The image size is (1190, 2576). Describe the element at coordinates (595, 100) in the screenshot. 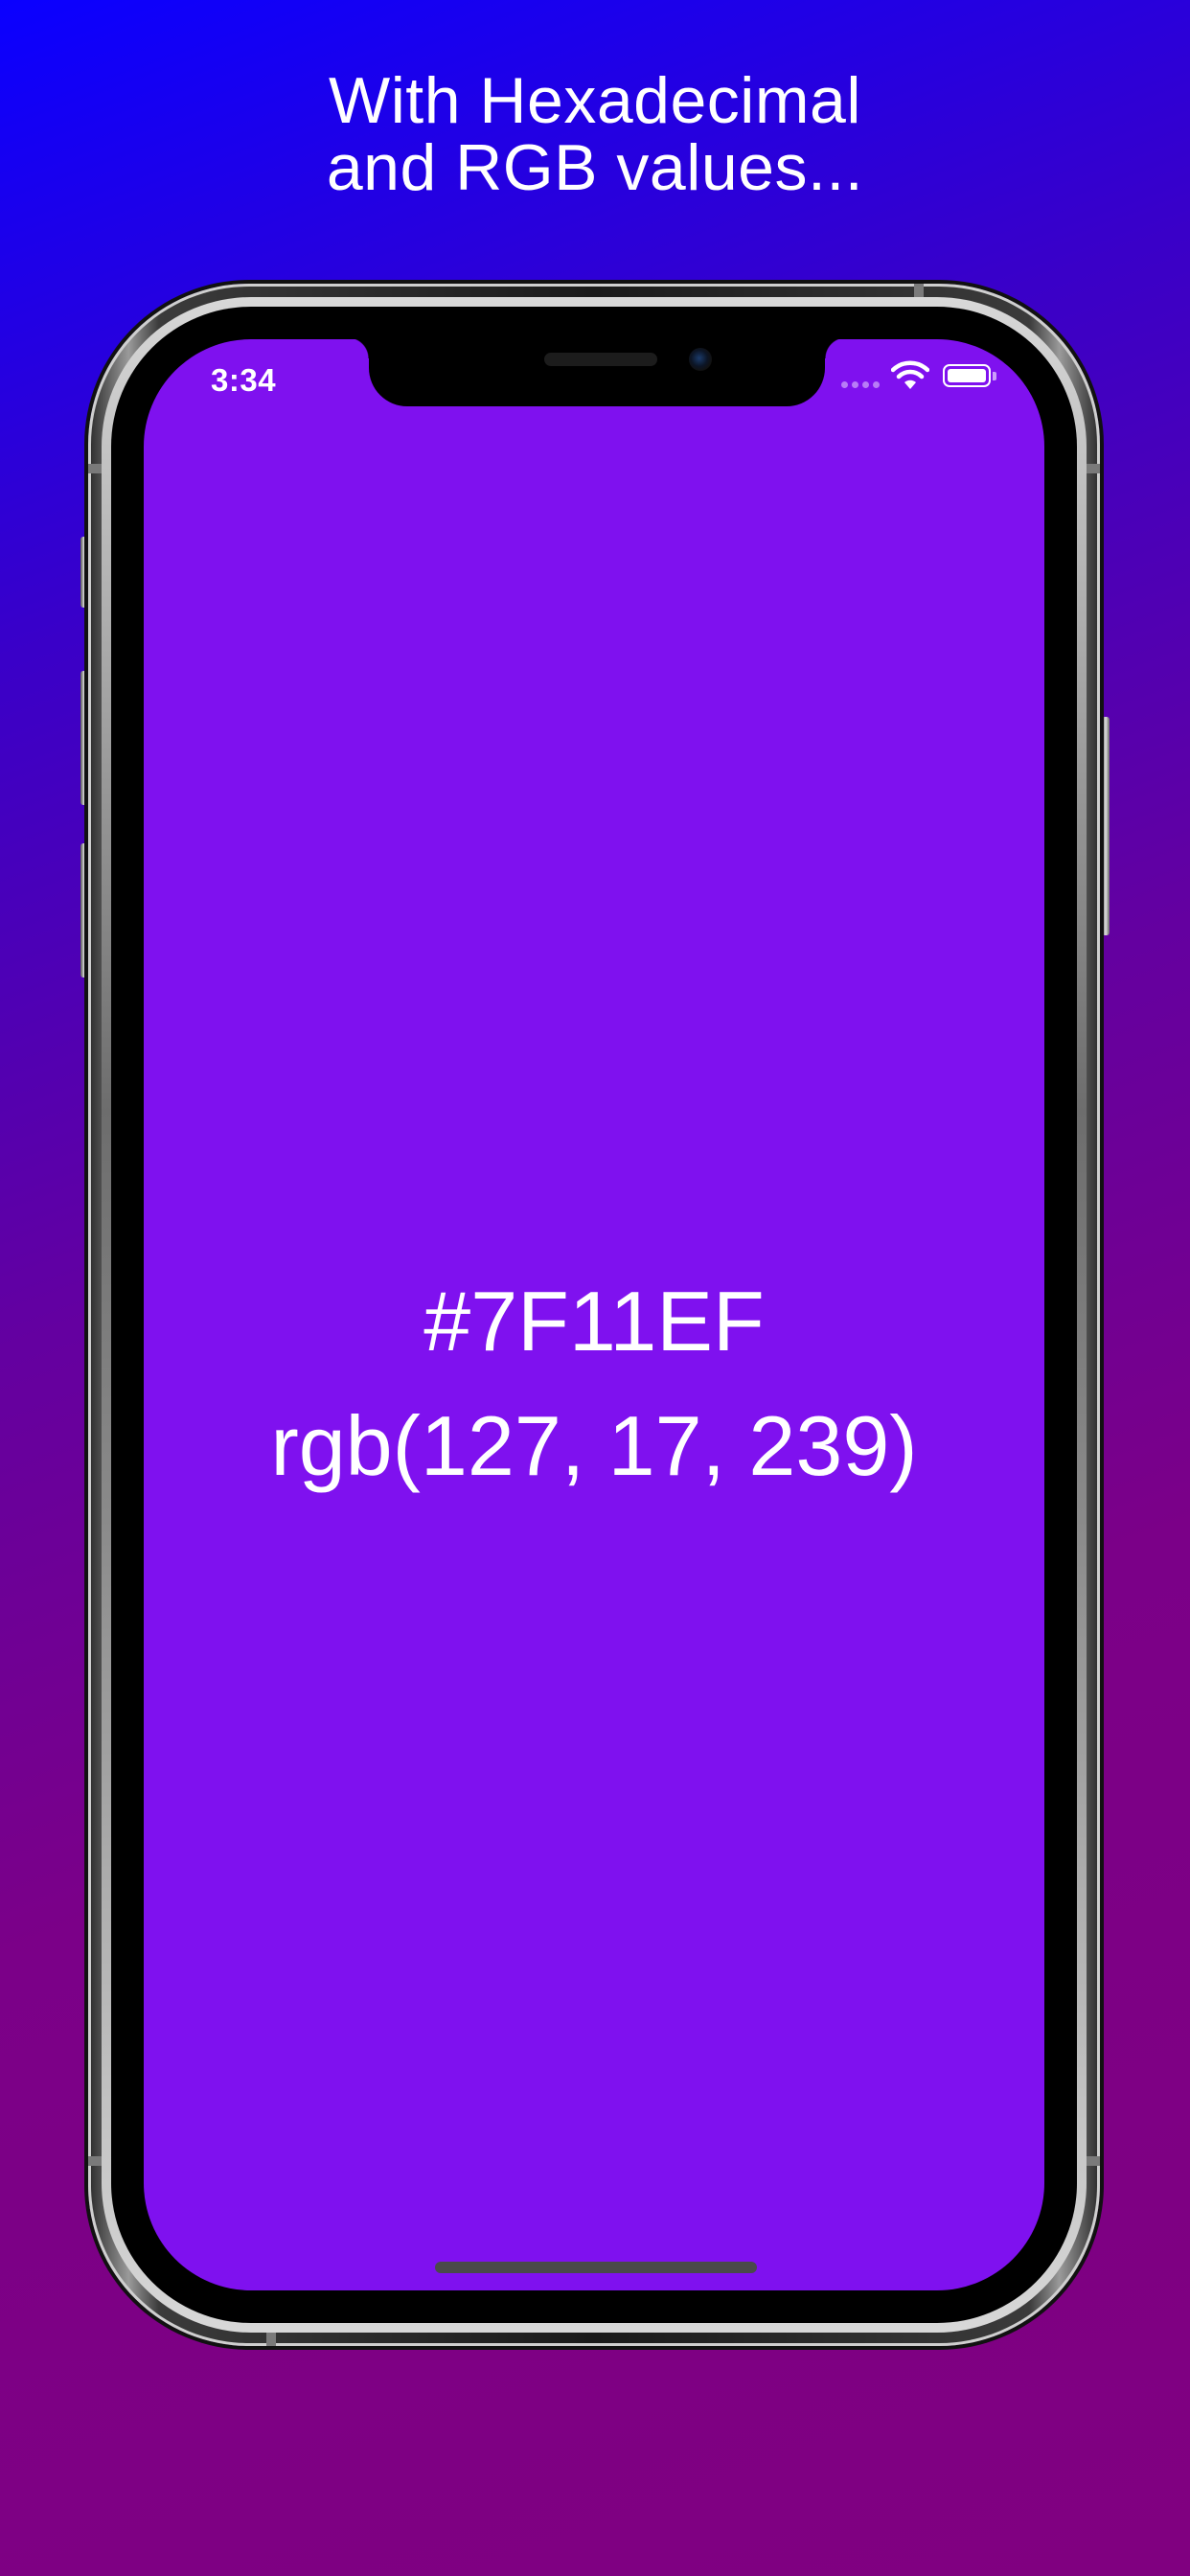

I see `headline-line-1: With Hexadecimal` at that location.